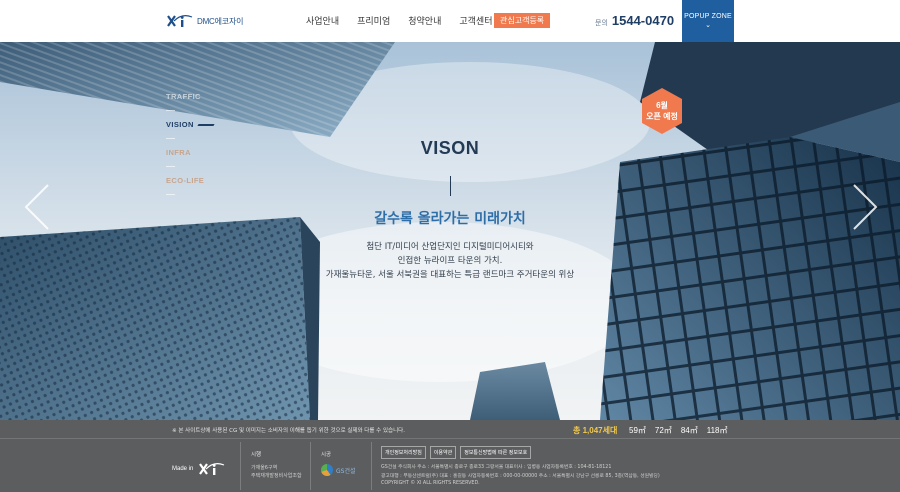  Describe the element at coordinates (663, 430) in the screenshot. I see `unit-size: 72㎡` at that location.